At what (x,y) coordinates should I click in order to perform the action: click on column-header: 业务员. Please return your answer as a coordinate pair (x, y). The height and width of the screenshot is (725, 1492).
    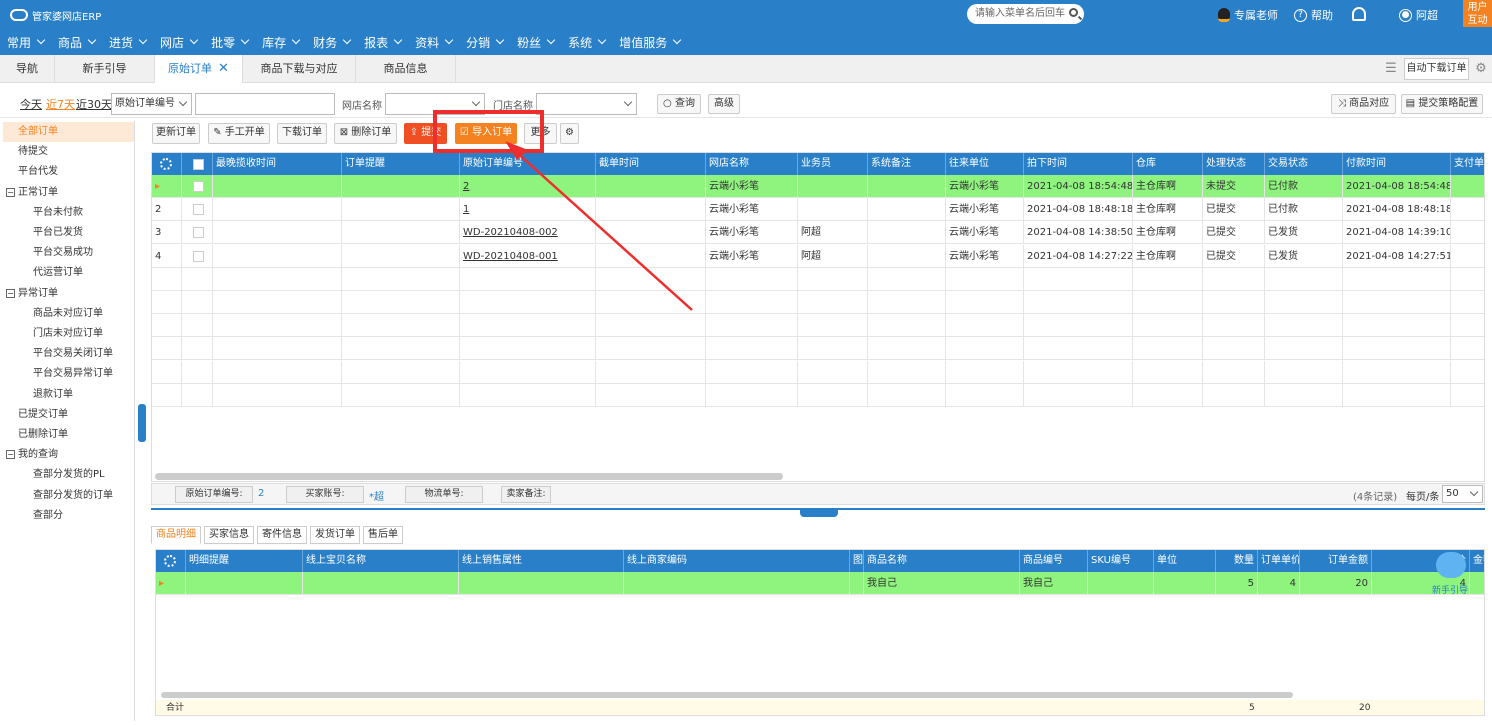
    Looking at the image, I should click on (833, 164).